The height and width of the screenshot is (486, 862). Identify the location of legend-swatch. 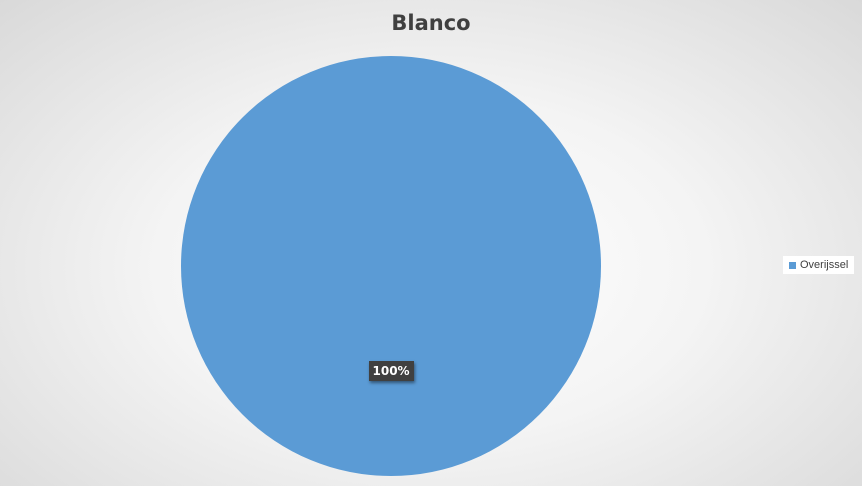
(792, 265).